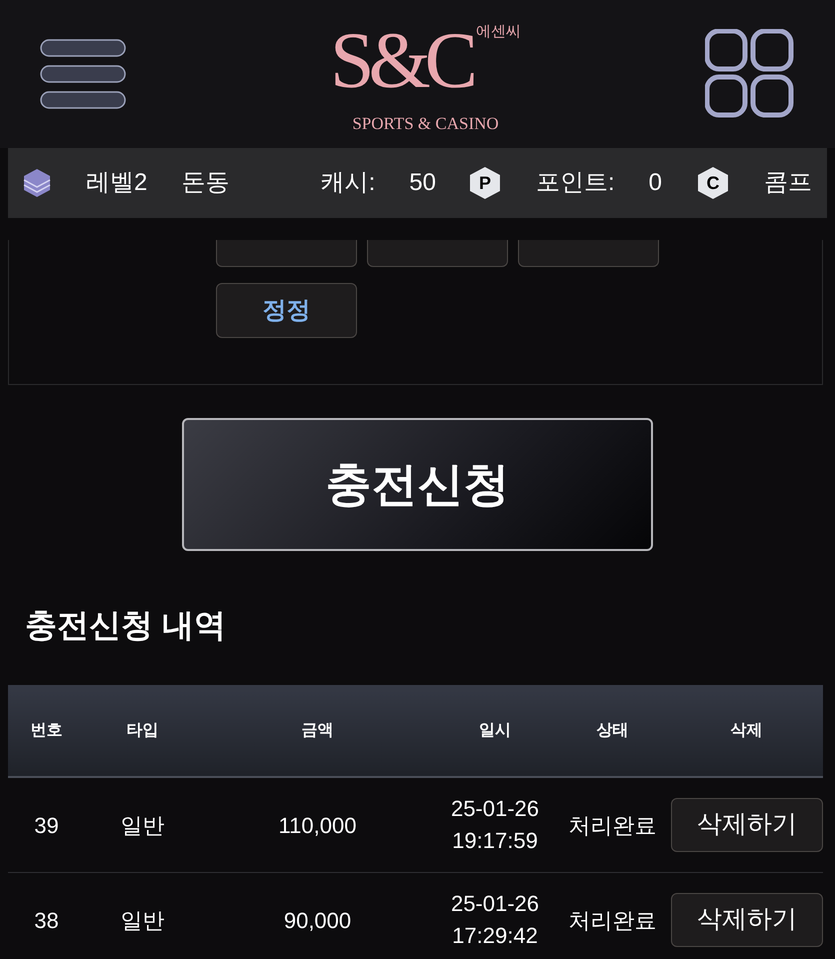  I want to click on column-header: 삭제, so click(746, 730).